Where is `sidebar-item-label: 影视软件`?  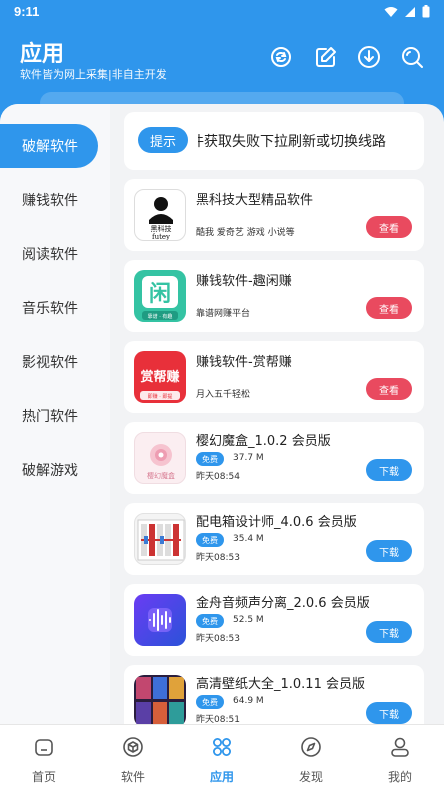 sidebar-item-label: 影视软件 is located at coordinates (50, 363).